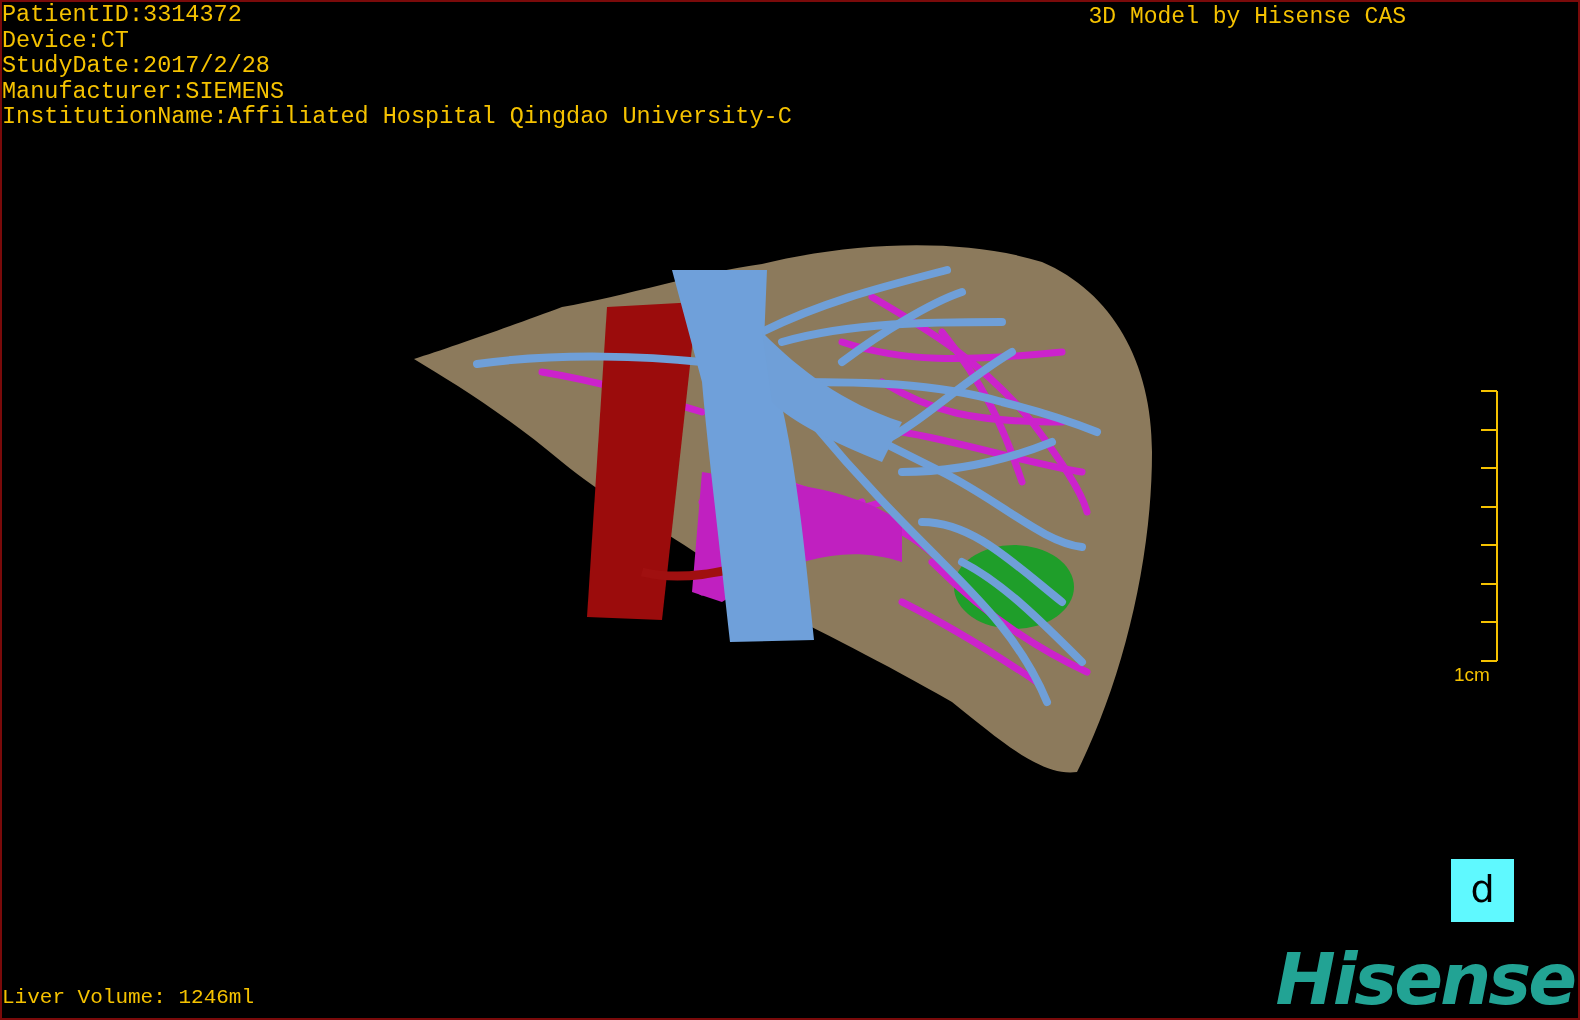  I want to click on viewer-title: 3D Model by Hisense CAS, so click(1247, 17).